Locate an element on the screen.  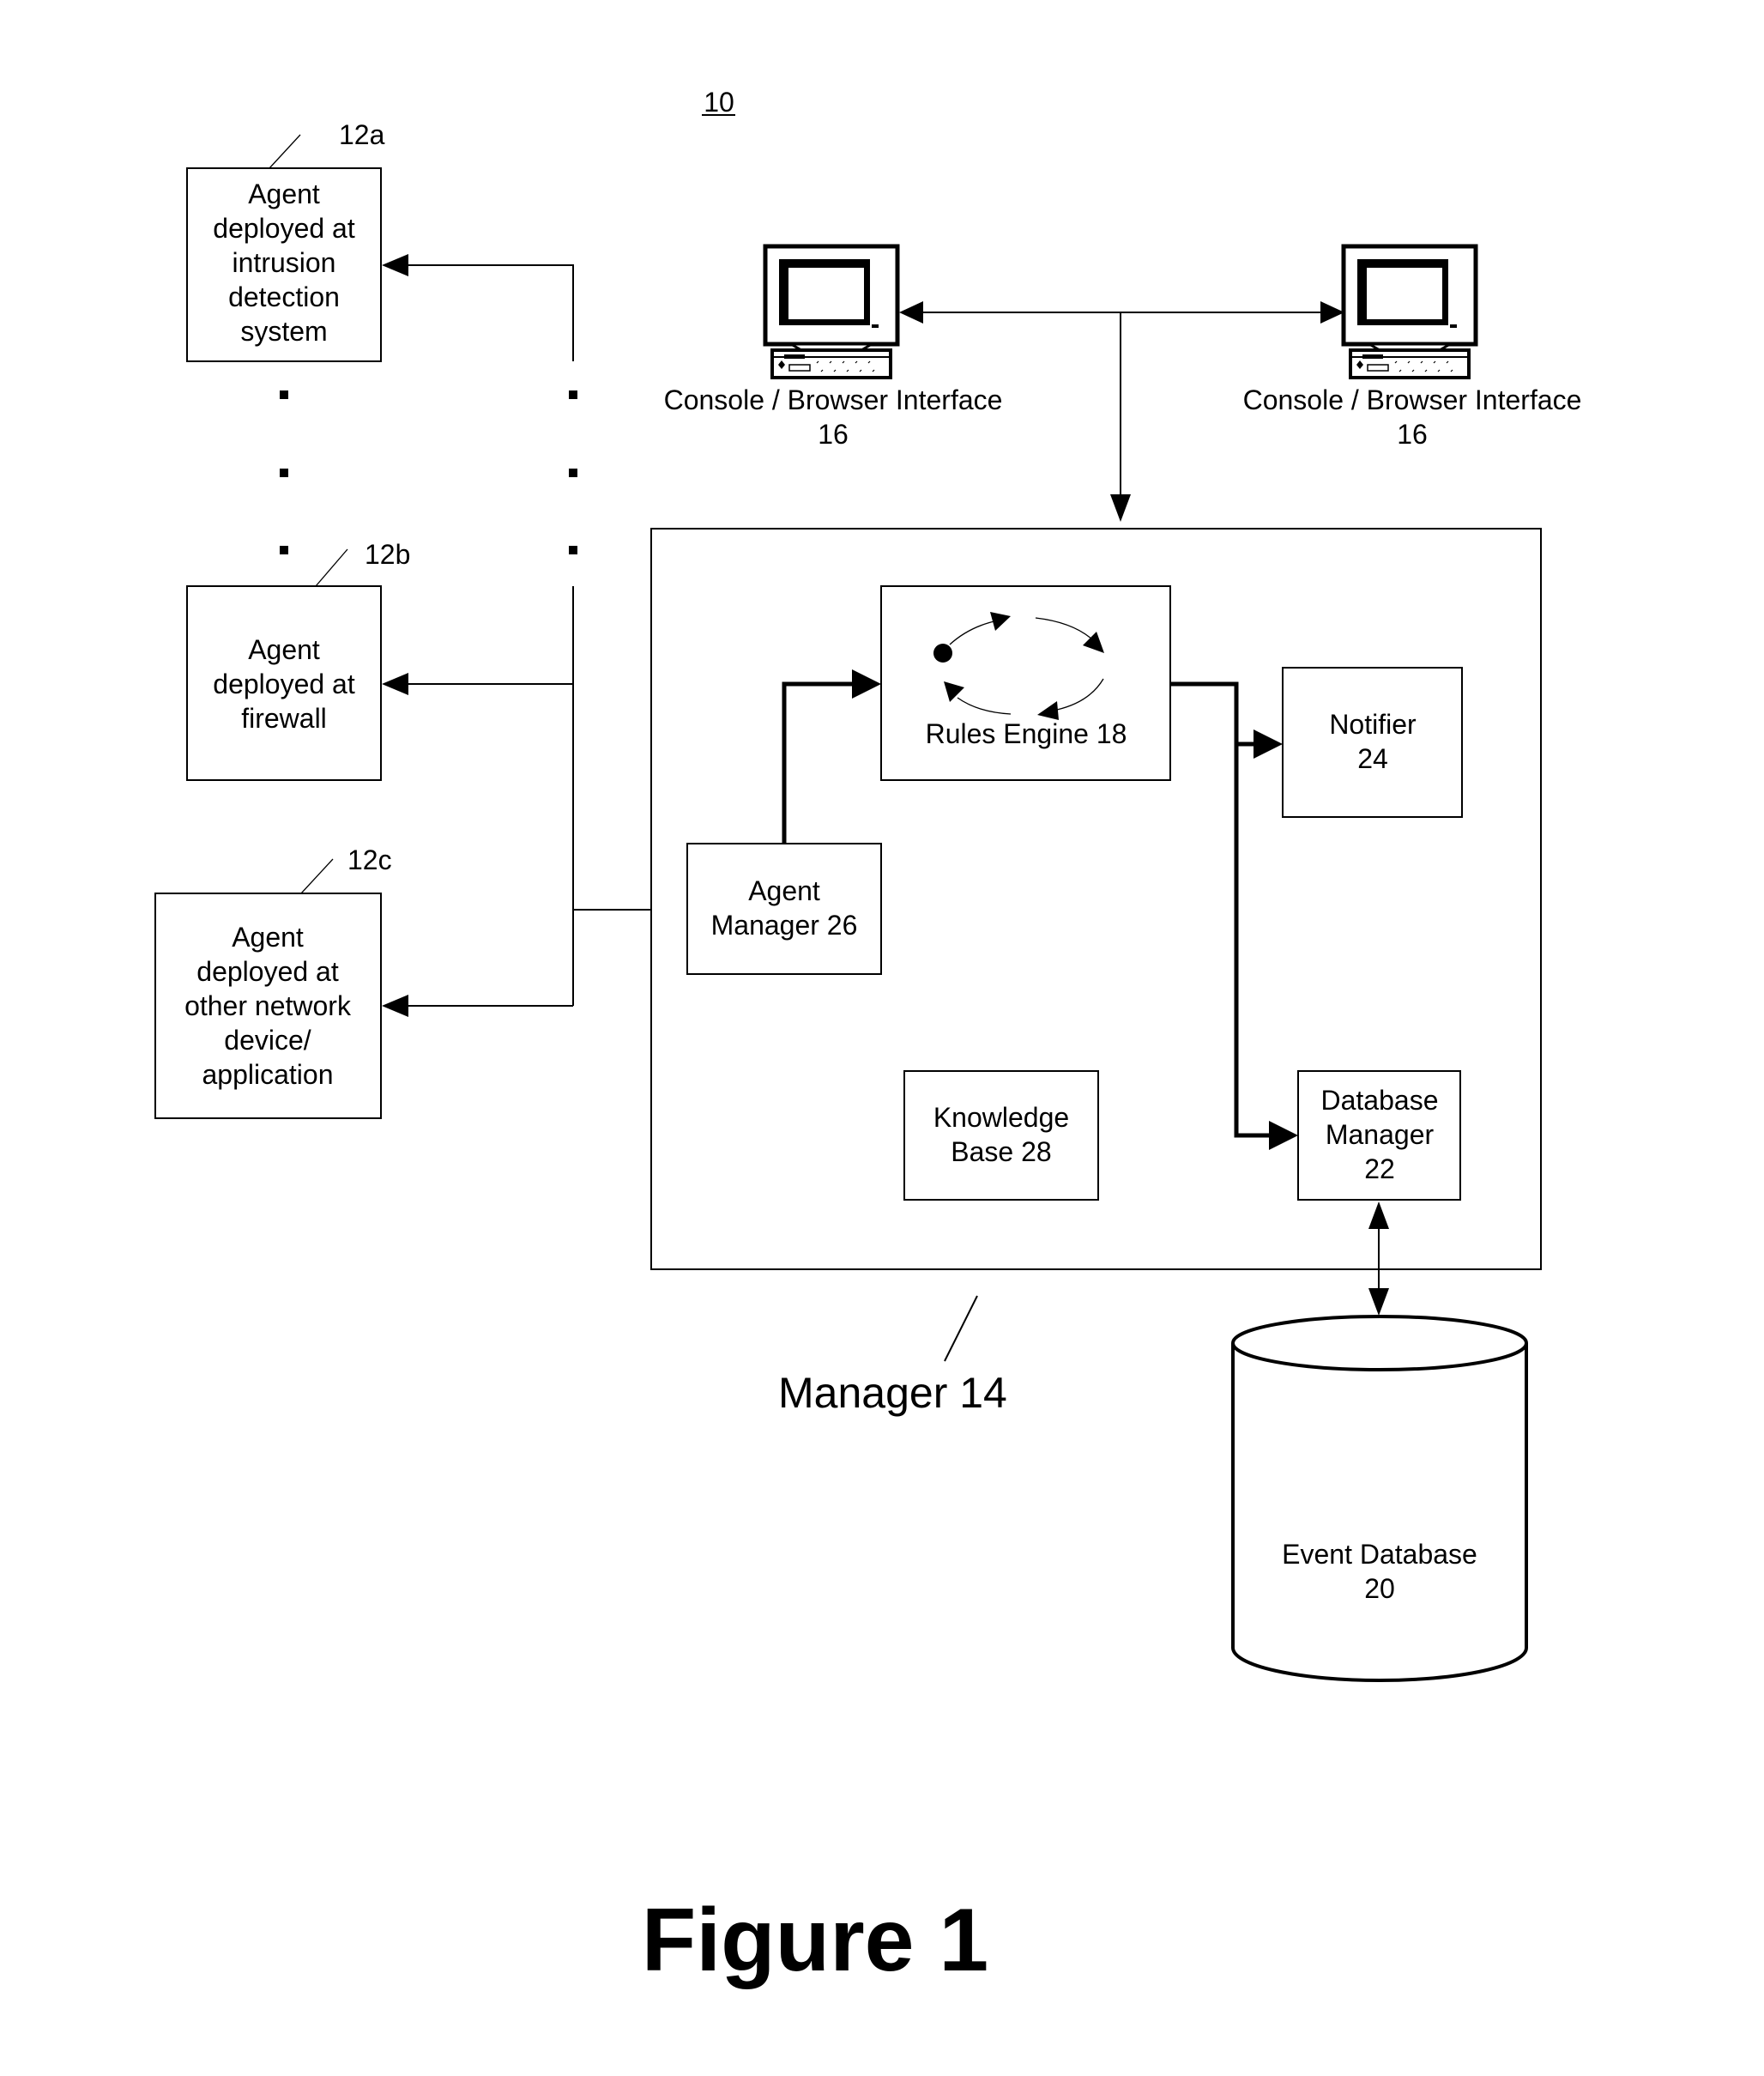
database-manager-box: Database Manager 22 is located at coordinates (1379, 1135).